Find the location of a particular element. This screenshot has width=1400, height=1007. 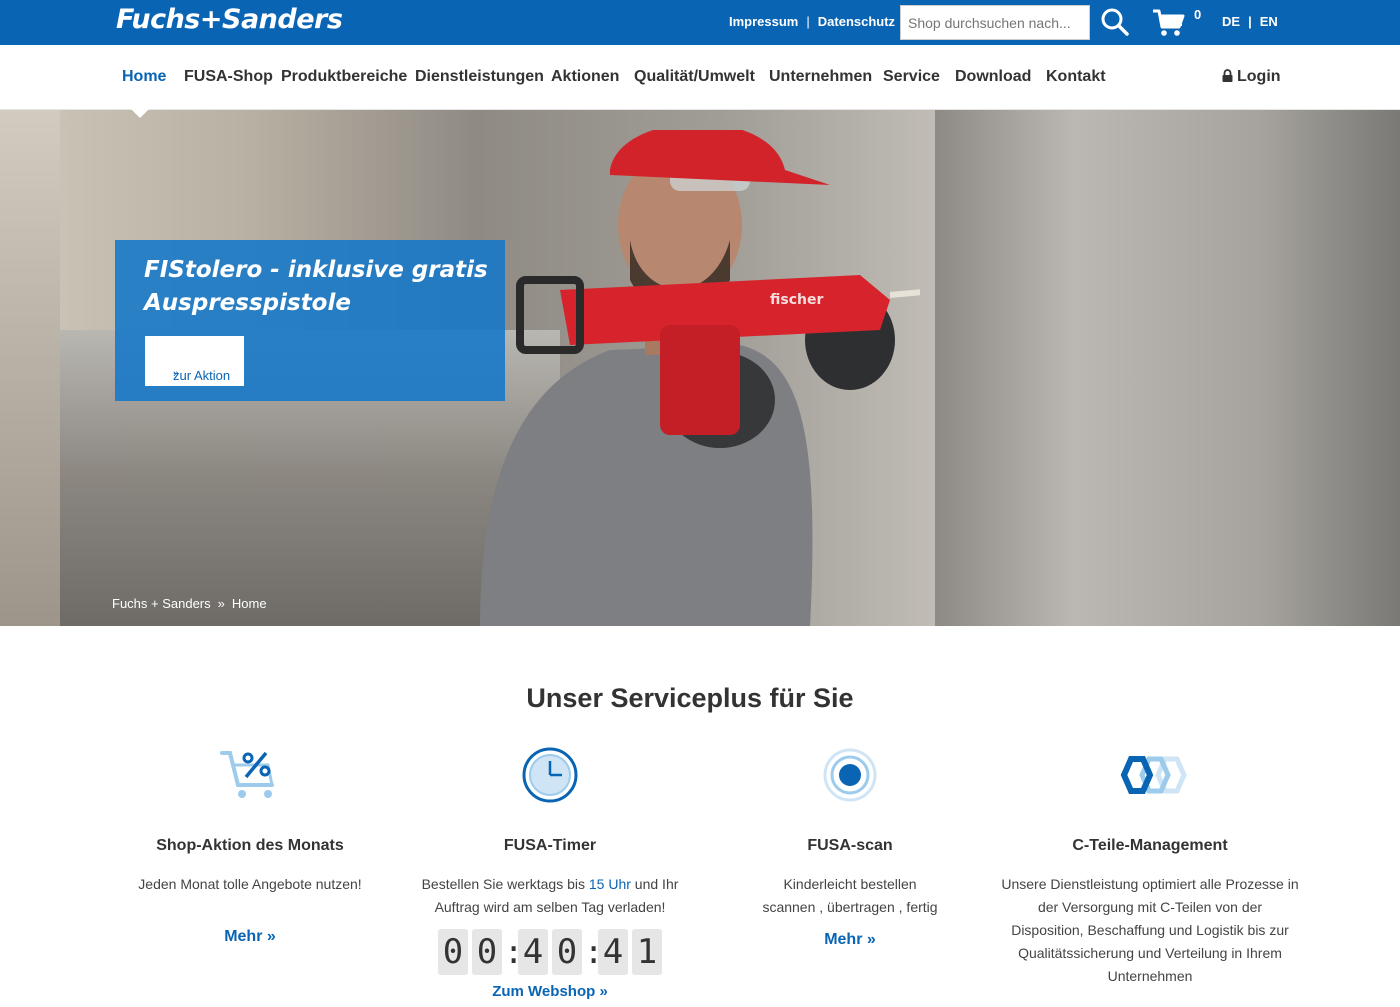

top-links: Impressum | Datenschutz is located at coordinates (812, 21).